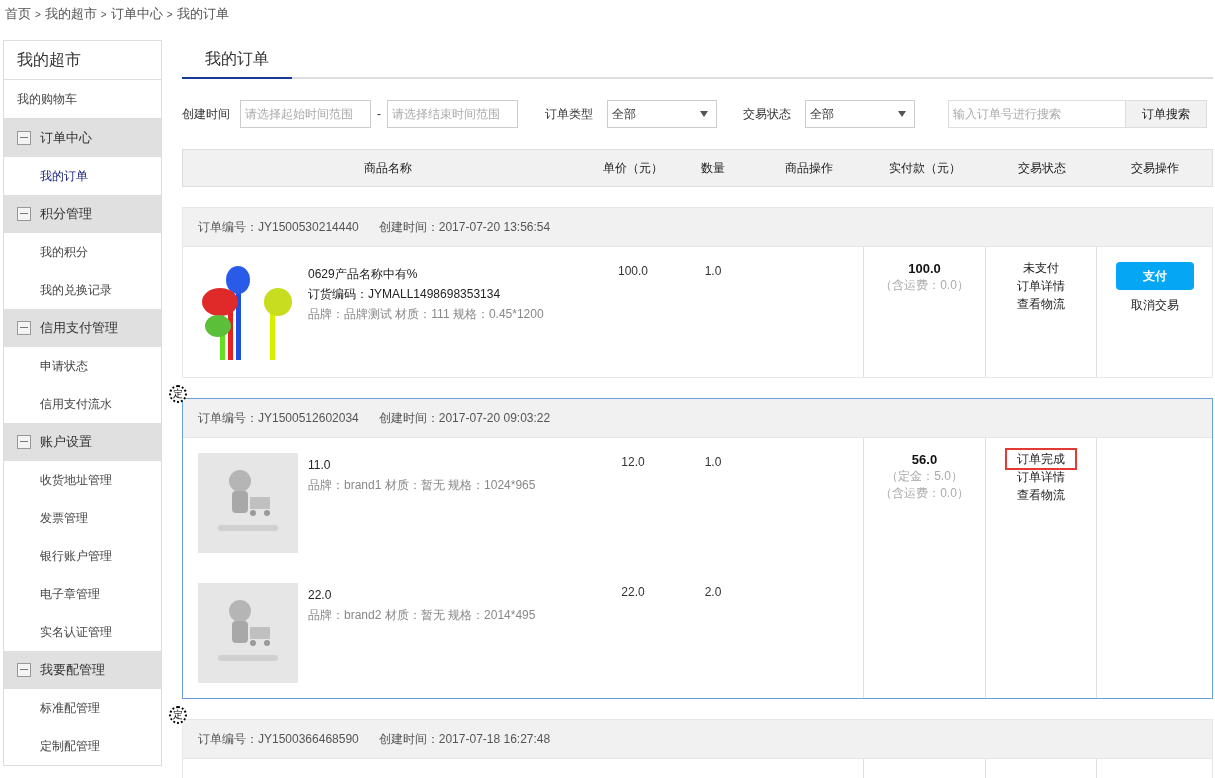 The width and height of the screenshot is (1215, 778). What do you see at coordinates (860, 114) in the screenshot?
I see `status-select: 全部` at bounding box center [860, 114].